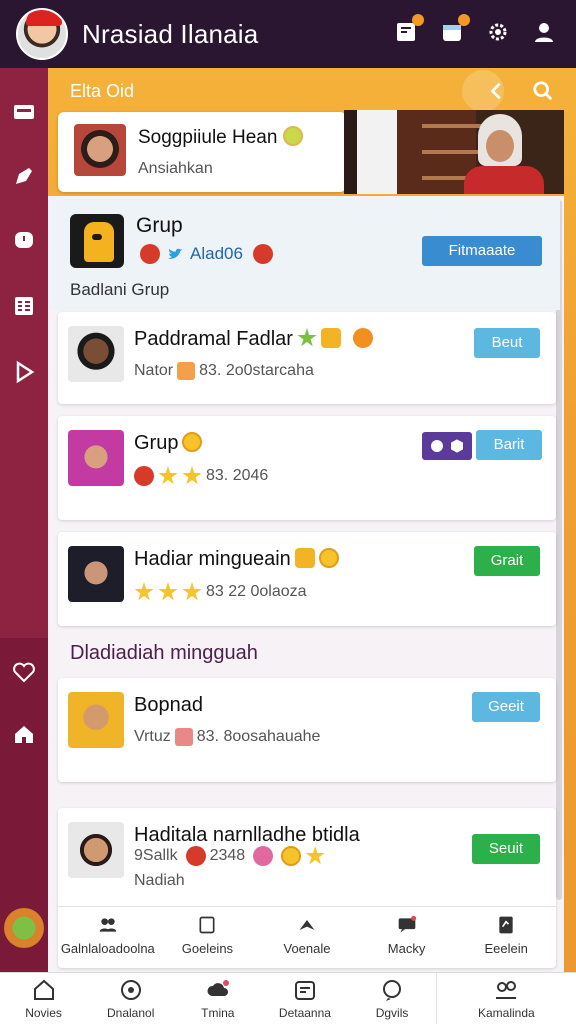  I want to click on group-subtitle: Badlani Grup, so click(120, 289).